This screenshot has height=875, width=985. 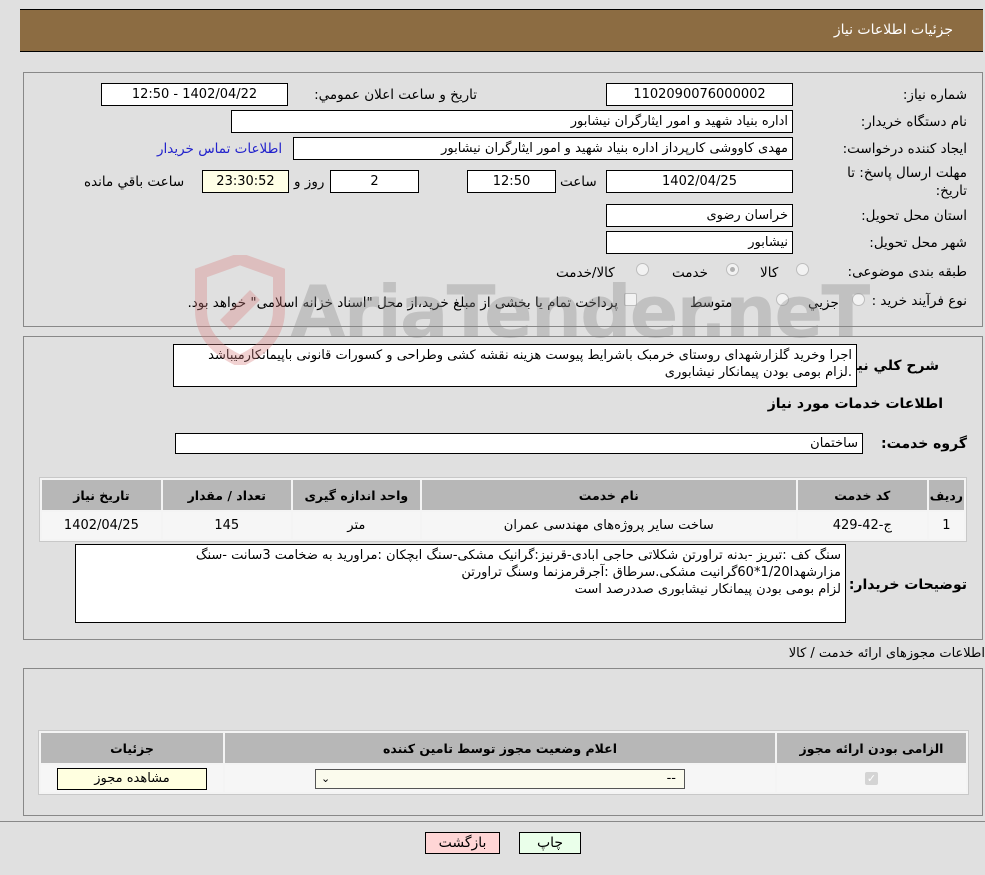 What do you see at coordinates (309, 182) in the screenshot?
I see `days-label: روز و` at bounding box center [309, 182].